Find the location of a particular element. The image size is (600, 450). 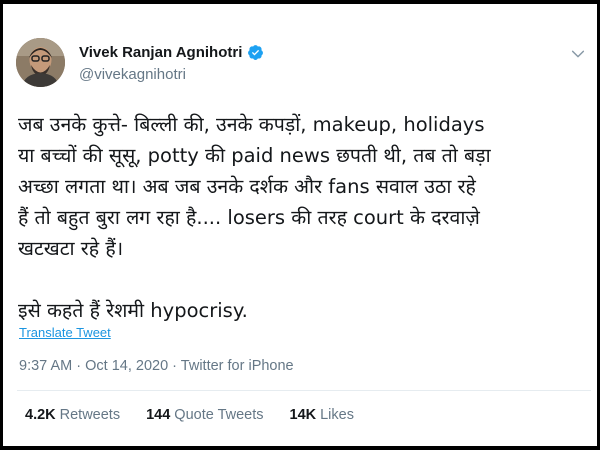

author-avatar is located at coordinates (40, 62).